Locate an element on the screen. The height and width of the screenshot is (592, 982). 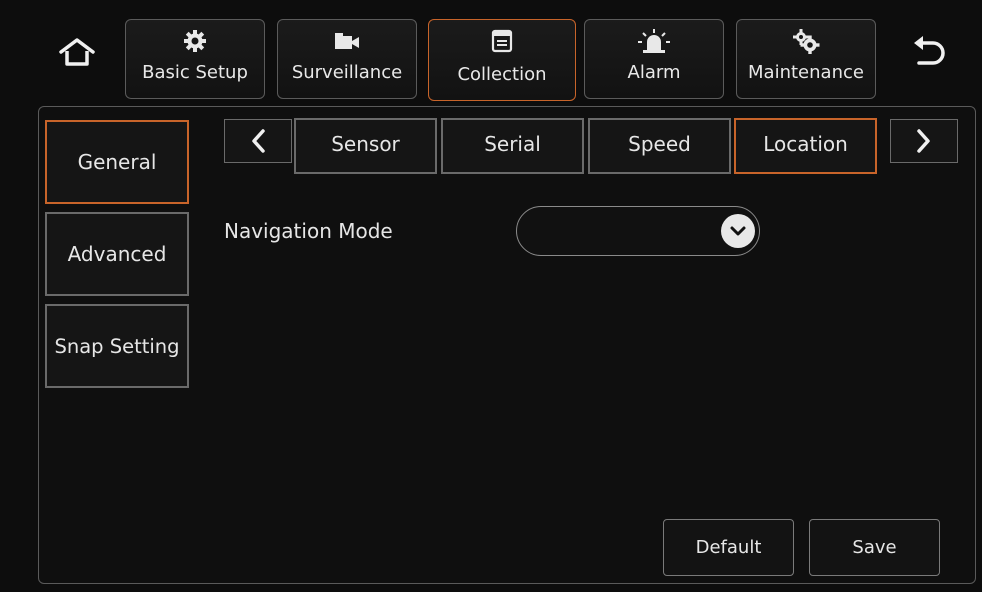
sidebar-item-advanced: Advanced is located at coordinates (117, 254).